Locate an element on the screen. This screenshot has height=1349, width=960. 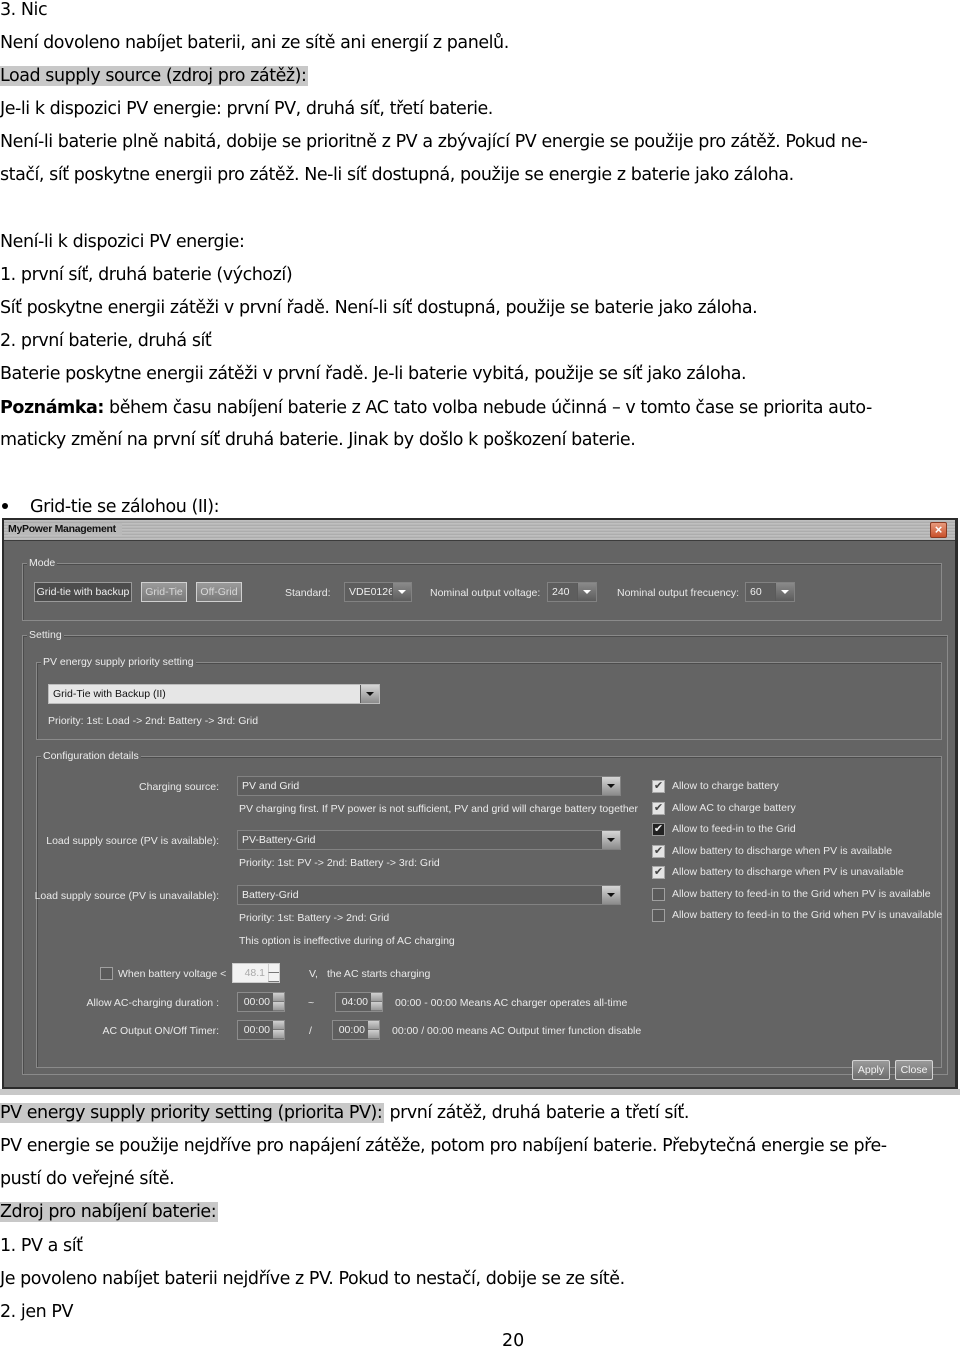
ac-output-on-spinner: 00:00 is located at coordinates (261, 1030).